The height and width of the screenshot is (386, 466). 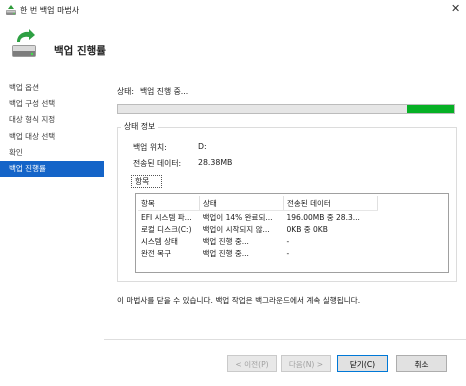 What do you see at coordinates (166, 229) in the screenshot?
I see `cell-item: 로컬 디스크(C:)` at bounding box center [166, 229].